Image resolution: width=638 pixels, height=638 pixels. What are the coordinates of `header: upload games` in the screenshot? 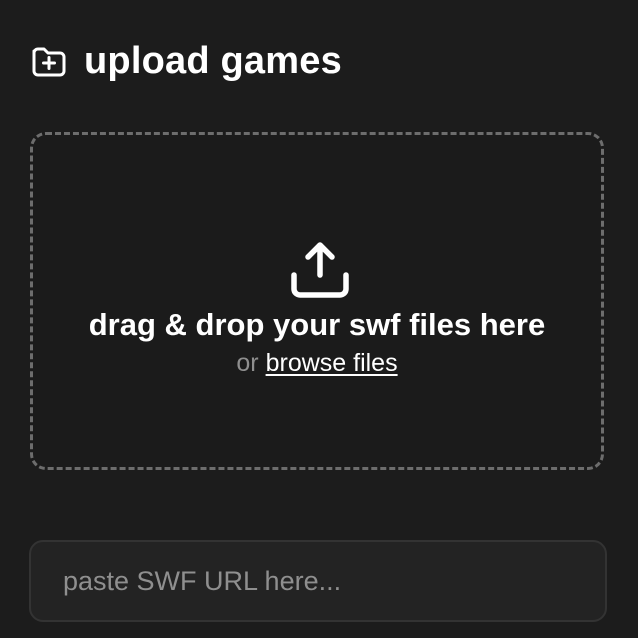 It's located at (186, 61).